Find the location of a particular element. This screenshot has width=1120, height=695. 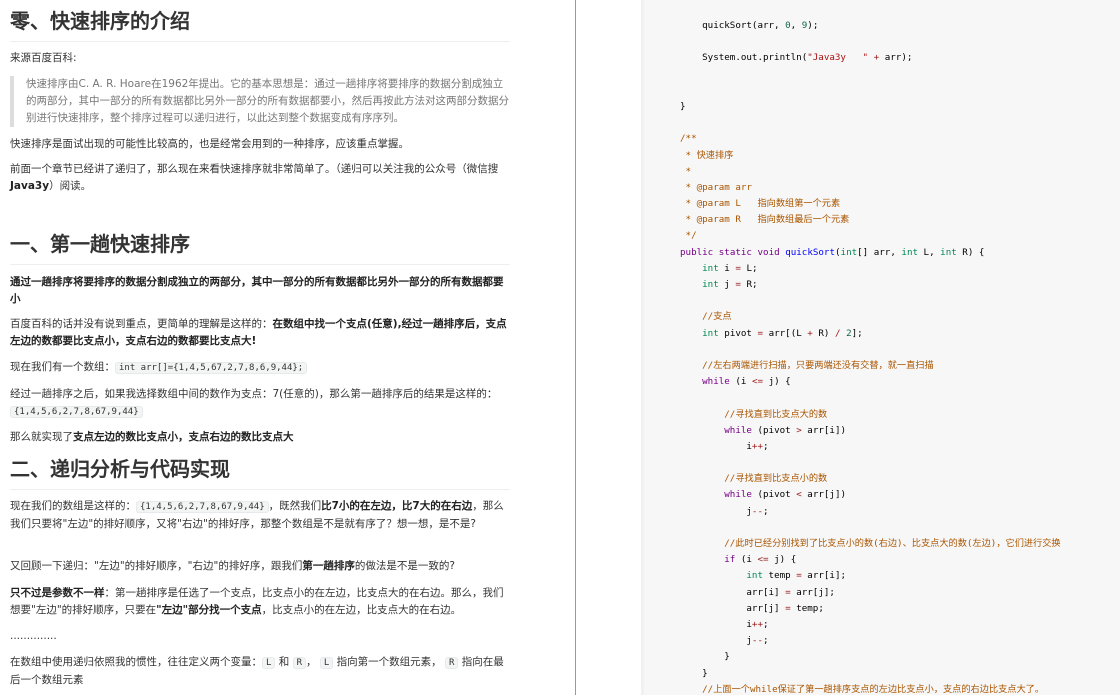

code-line: //寻找直到比支点小的数 is located at coordinates (754, 479).